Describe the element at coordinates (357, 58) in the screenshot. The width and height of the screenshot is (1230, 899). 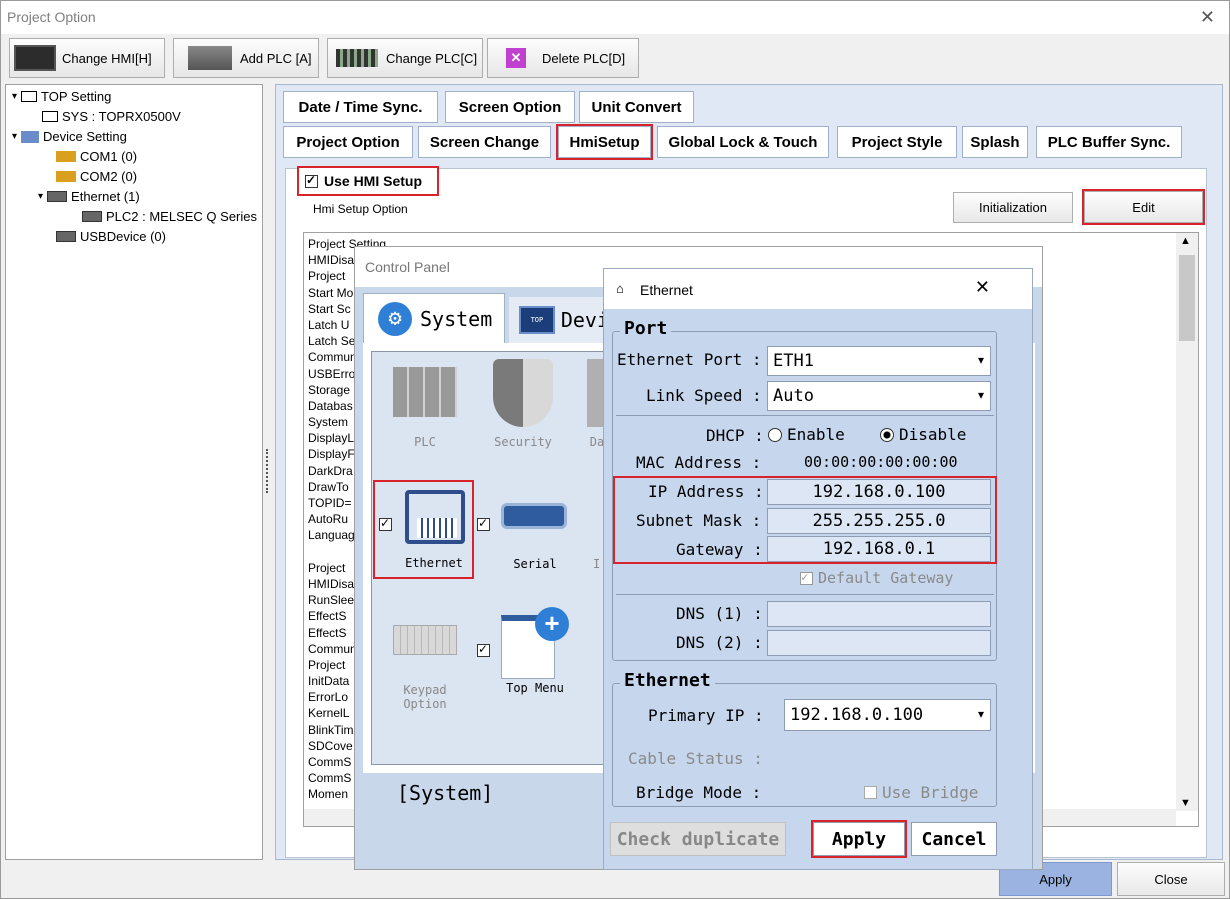
I see `plc-change-icon` at that location.